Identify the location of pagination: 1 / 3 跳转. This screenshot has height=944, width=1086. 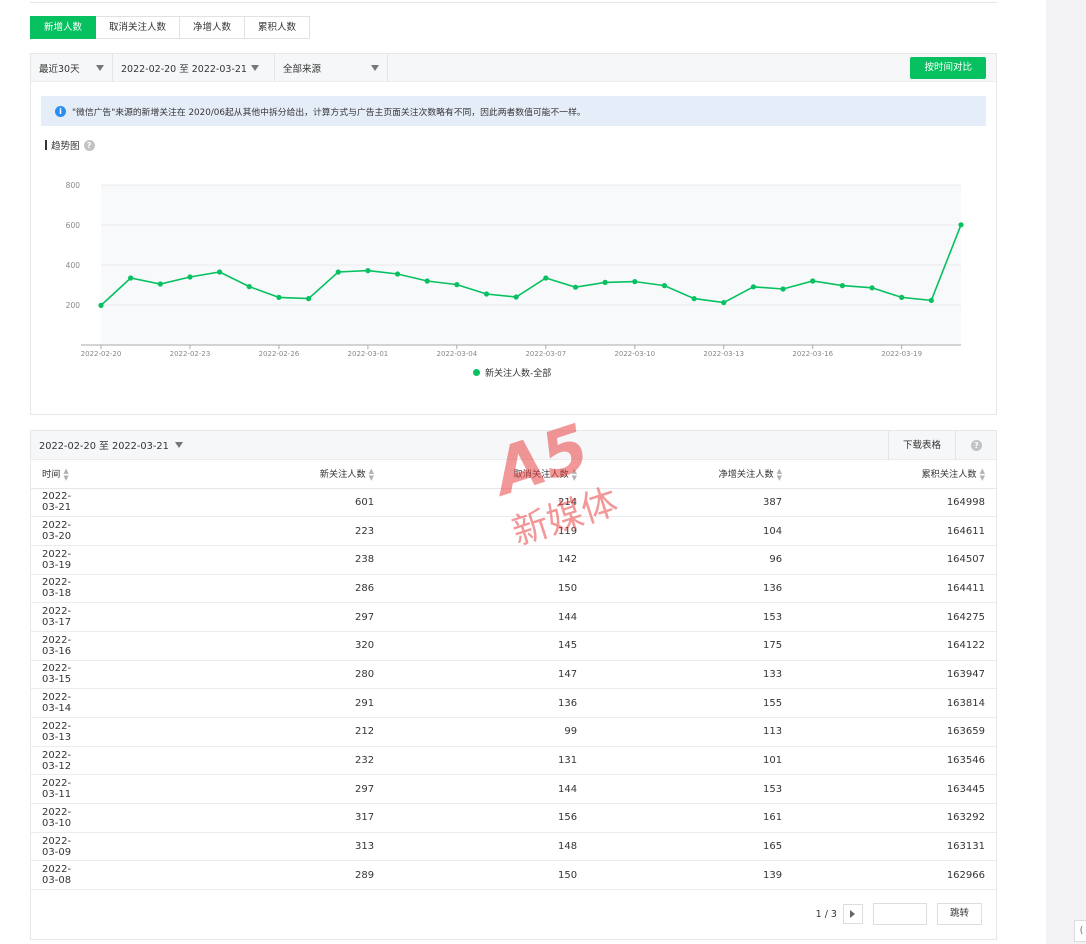
(899, 914).